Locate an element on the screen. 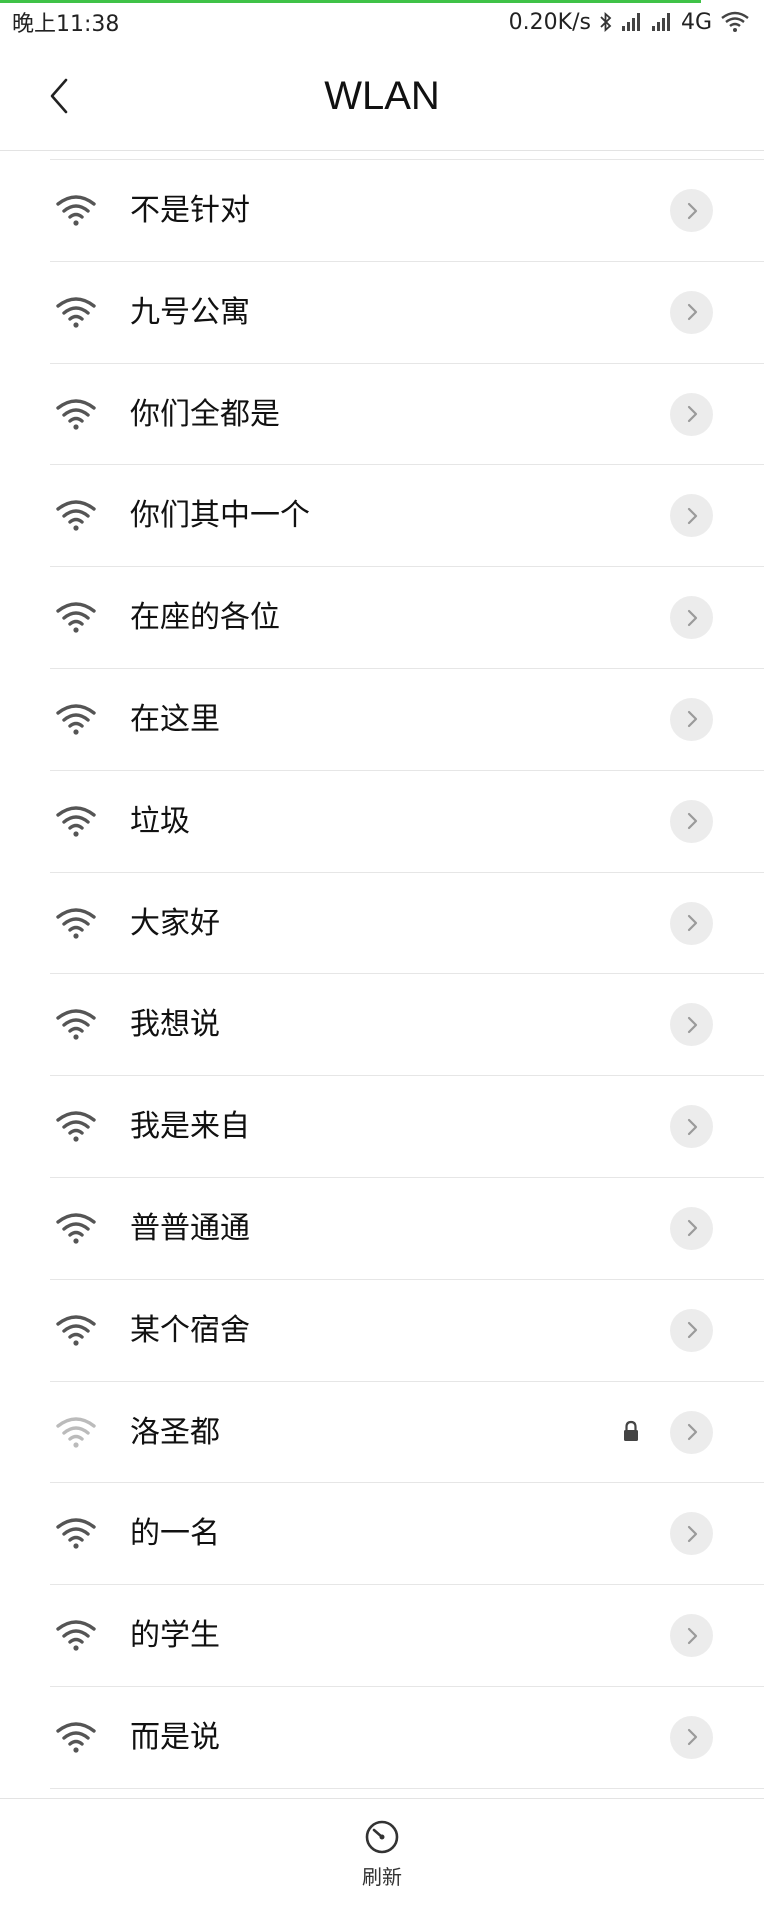  wifi-network-row: 洛圣都 is located at coordinates (382, 1433).